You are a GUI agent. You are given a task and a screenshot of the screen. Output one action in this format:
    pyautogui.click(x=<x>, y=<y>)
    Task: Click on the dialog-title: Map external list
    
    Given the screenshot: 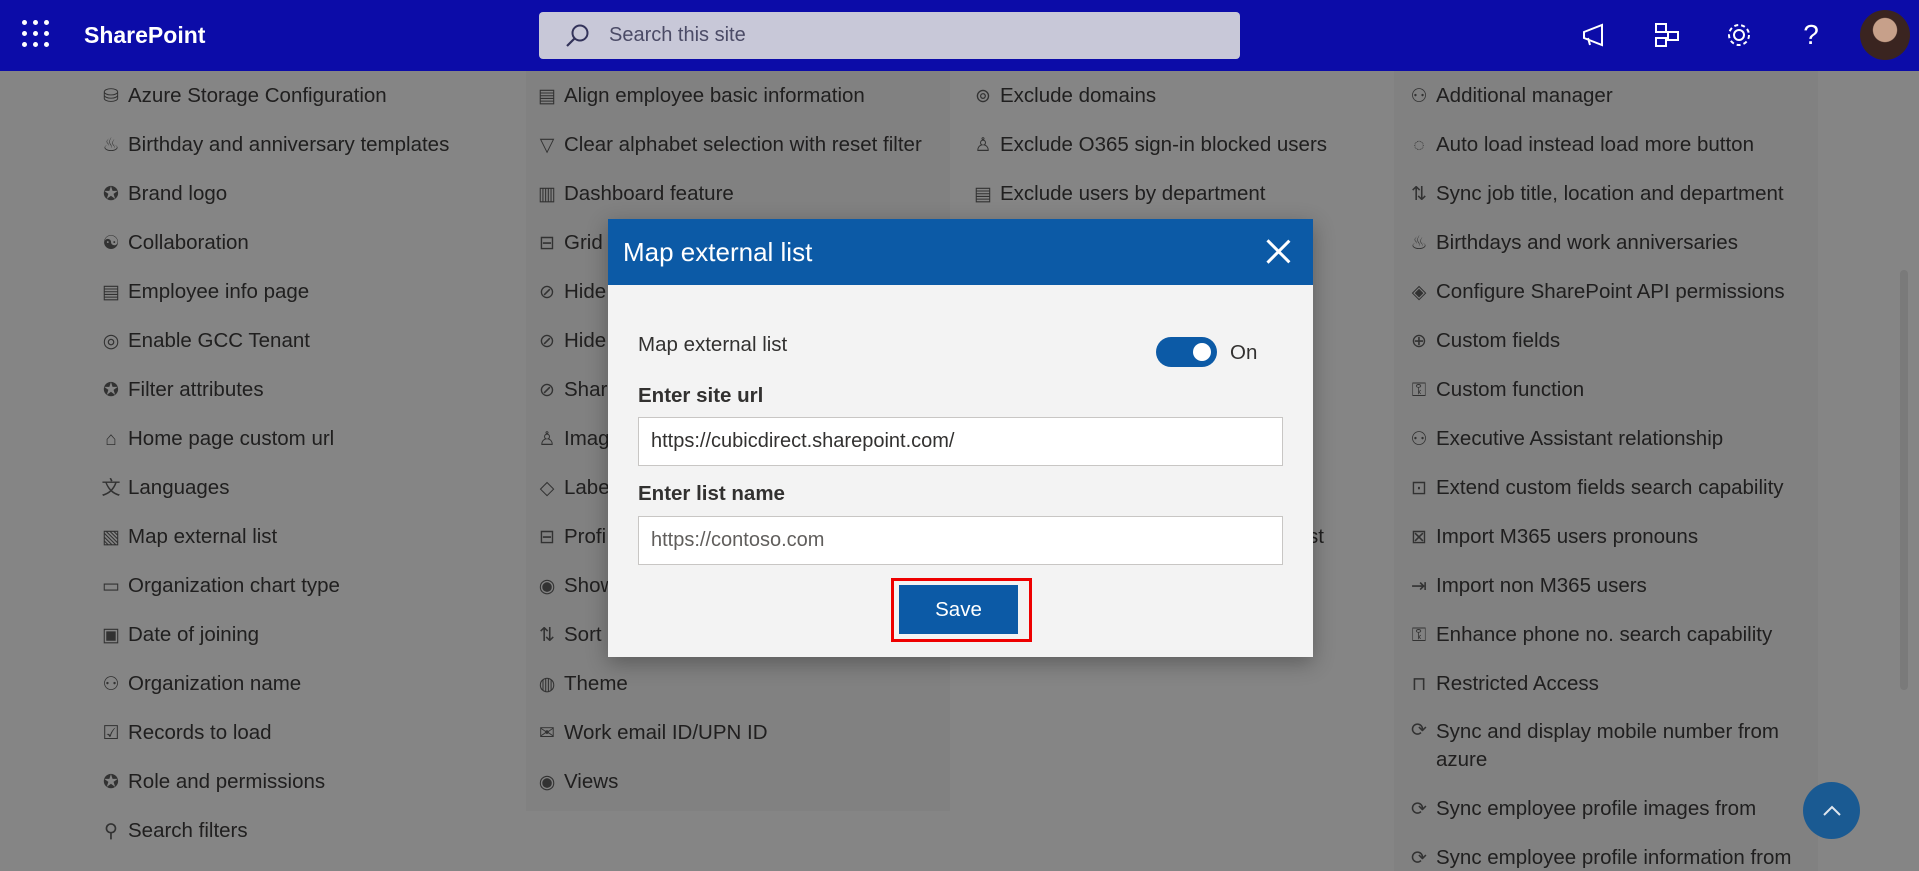 What is the action you would take?
    pyautogui.click(x=718, y=251)
    